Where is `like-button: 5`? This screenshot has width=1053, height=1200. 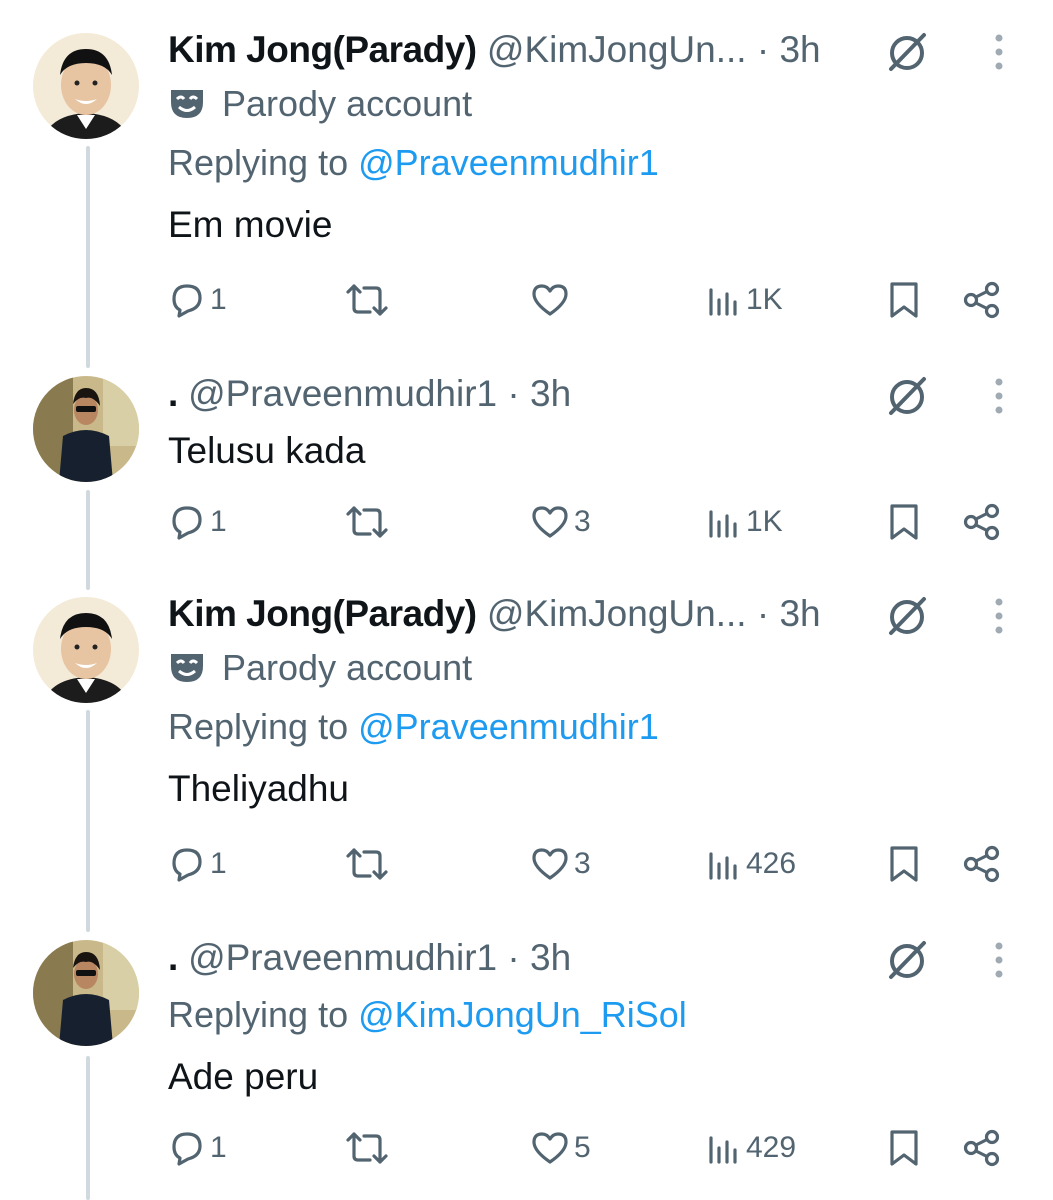
like-button: 5 is located at coordinates (560, 1148).